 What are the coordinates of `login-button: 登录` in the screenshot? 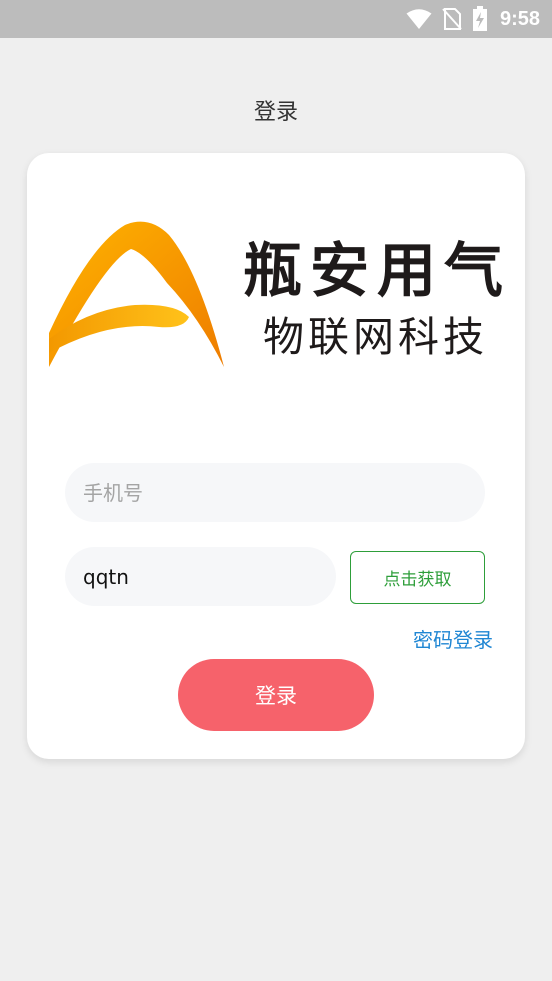 It's located at (276, 695).